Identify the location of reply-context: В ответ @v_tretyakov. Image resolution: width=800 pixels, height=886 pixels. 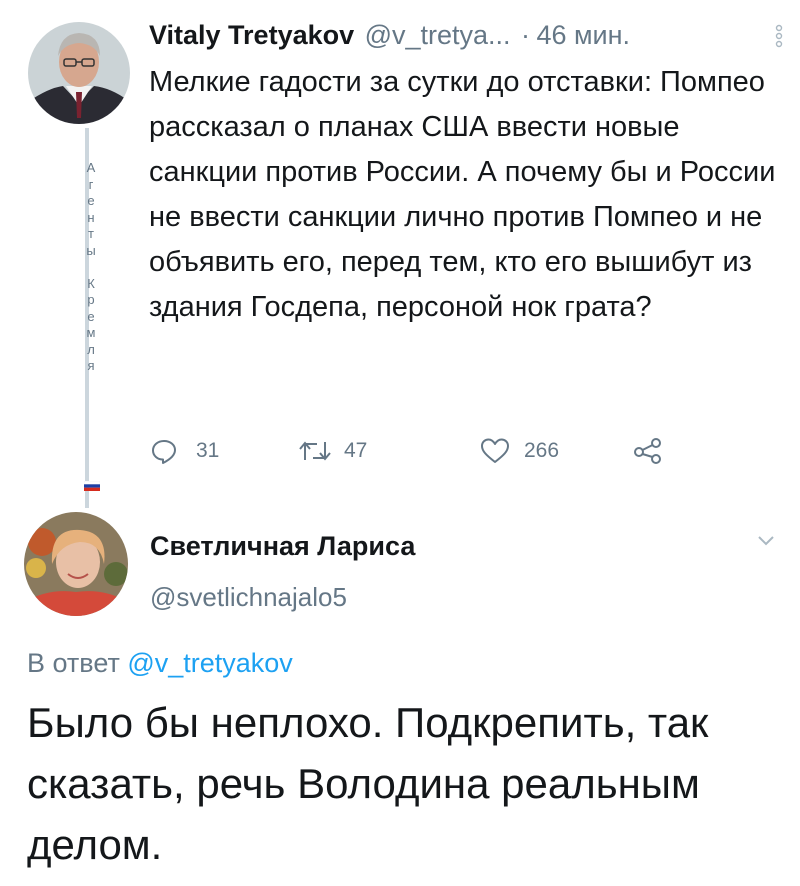
(160, 663).